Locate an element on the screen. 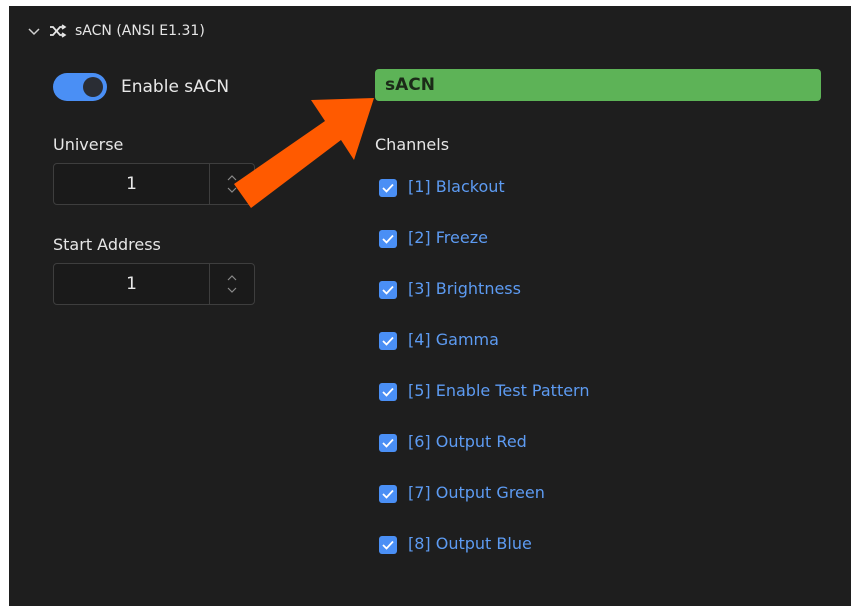 The height and width of the screenshot is (606, 859). name-field: sACN is located at coordinates (598, 85).